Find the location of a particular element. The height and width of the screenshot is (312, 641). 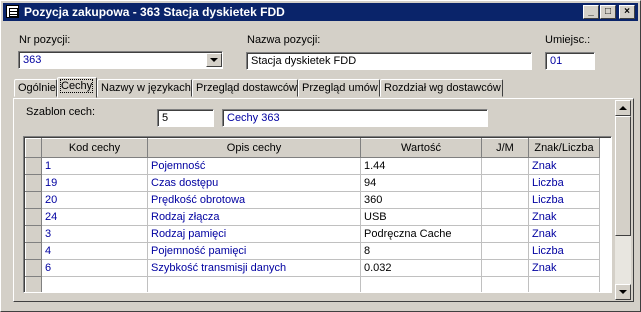

opis-cechy-cell: Pojemność is located at coordinates (254, 166).